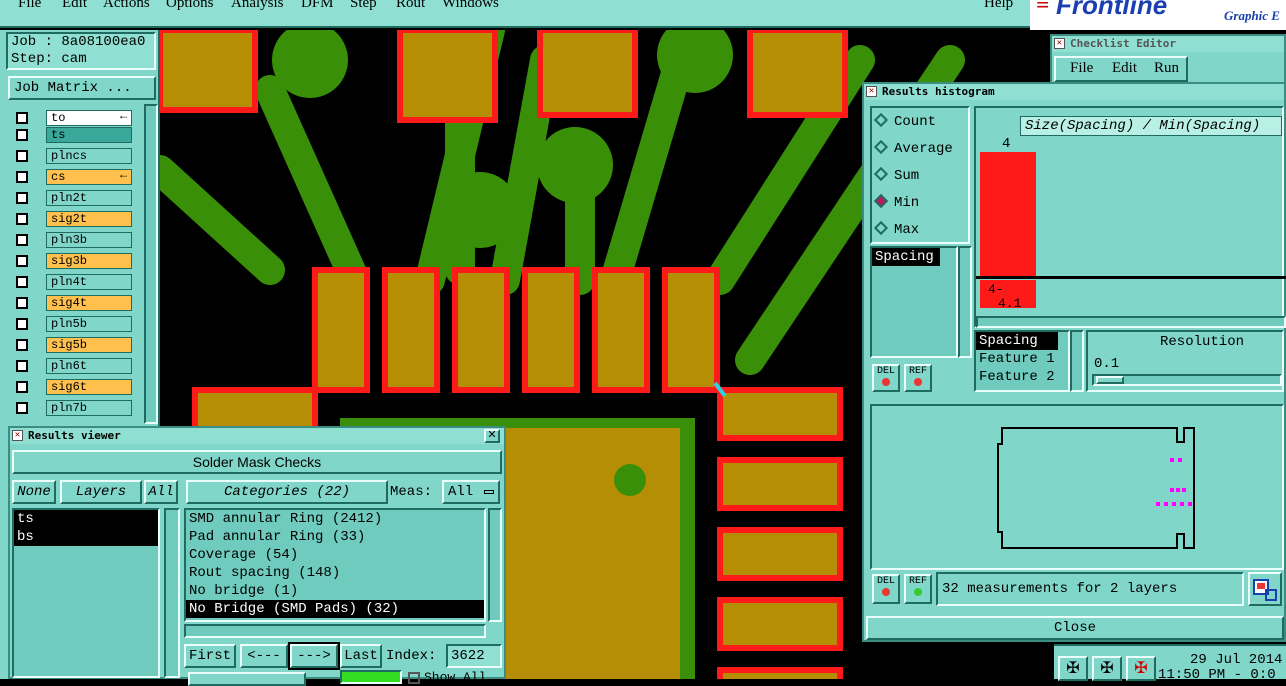 The width and height of the screenshot is (1286, 686). I want to click on radio-max: Max, so click(896, 229).